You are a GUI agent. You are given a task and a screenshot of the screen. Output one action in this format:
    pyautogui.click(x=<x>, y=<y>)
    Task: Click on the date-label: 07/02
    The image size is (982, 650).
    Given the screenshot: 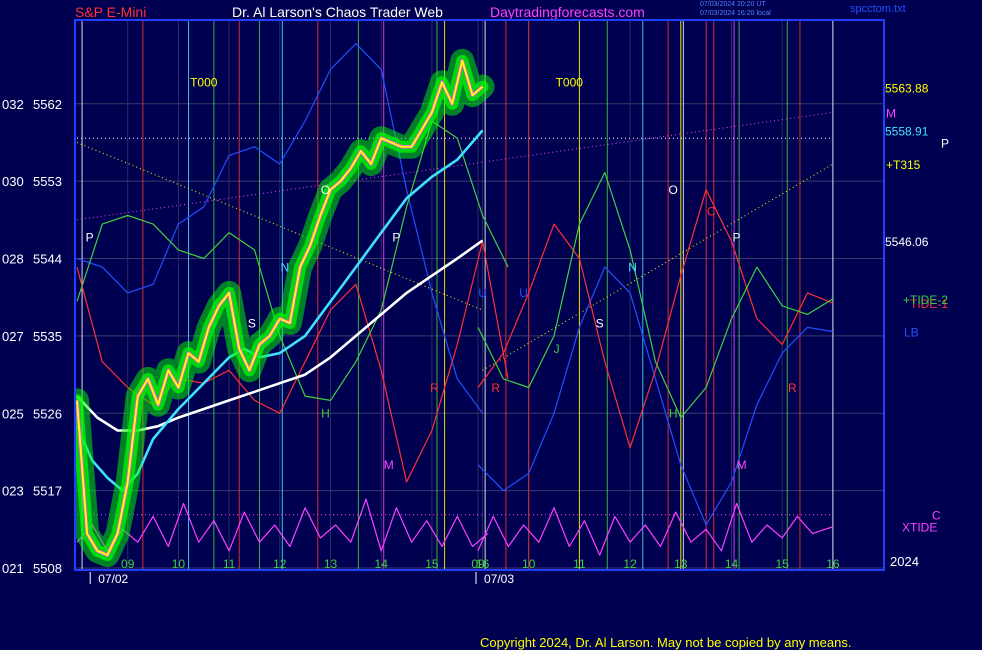 What is the action you would take?
    pyautogui.click(x=113, y=579)
    